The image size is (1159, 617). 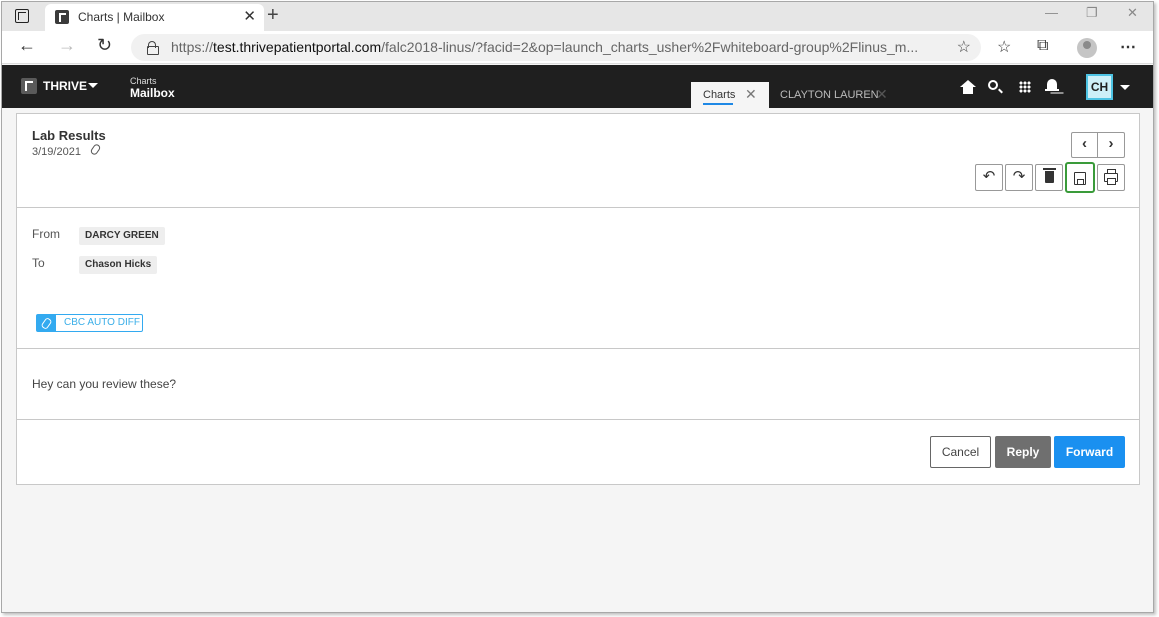 I want to click on tab-charts: Charts ✕, so click(x=730, y=95).